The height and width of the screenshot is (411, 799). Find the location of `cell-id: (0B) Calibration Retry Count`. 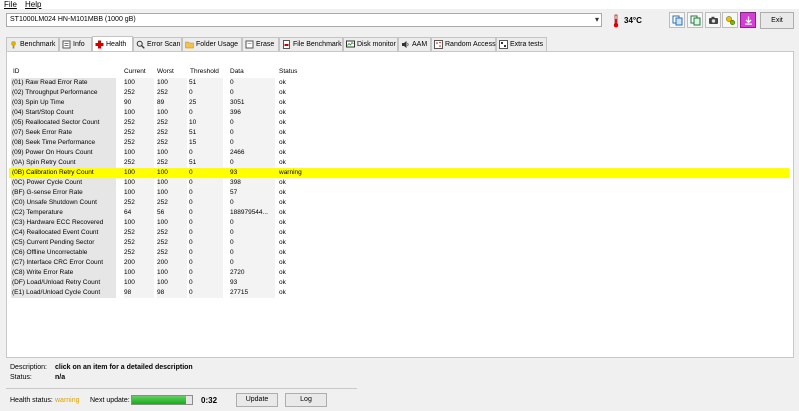

cell-id: (0B) Calibration Retry Count is located at coordinates (53, 172).